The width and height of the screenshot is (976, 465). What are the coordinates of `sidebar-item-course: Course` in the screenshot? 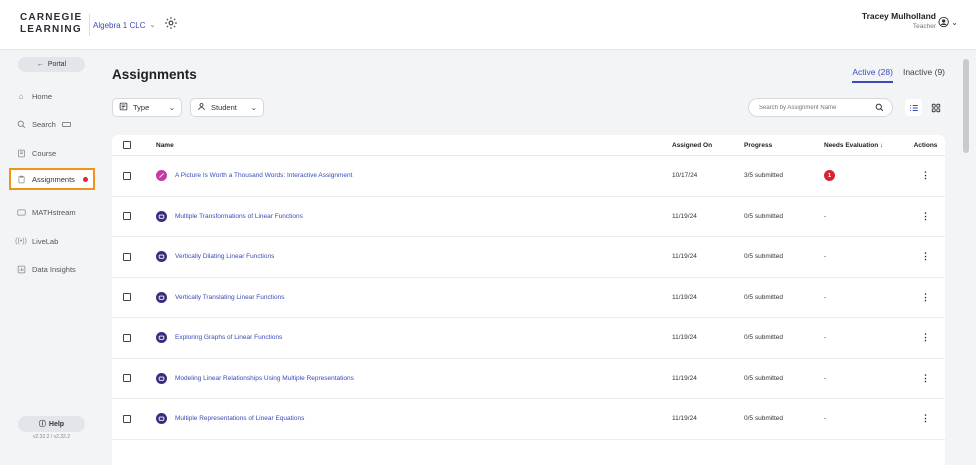 It's located at (36, 153).